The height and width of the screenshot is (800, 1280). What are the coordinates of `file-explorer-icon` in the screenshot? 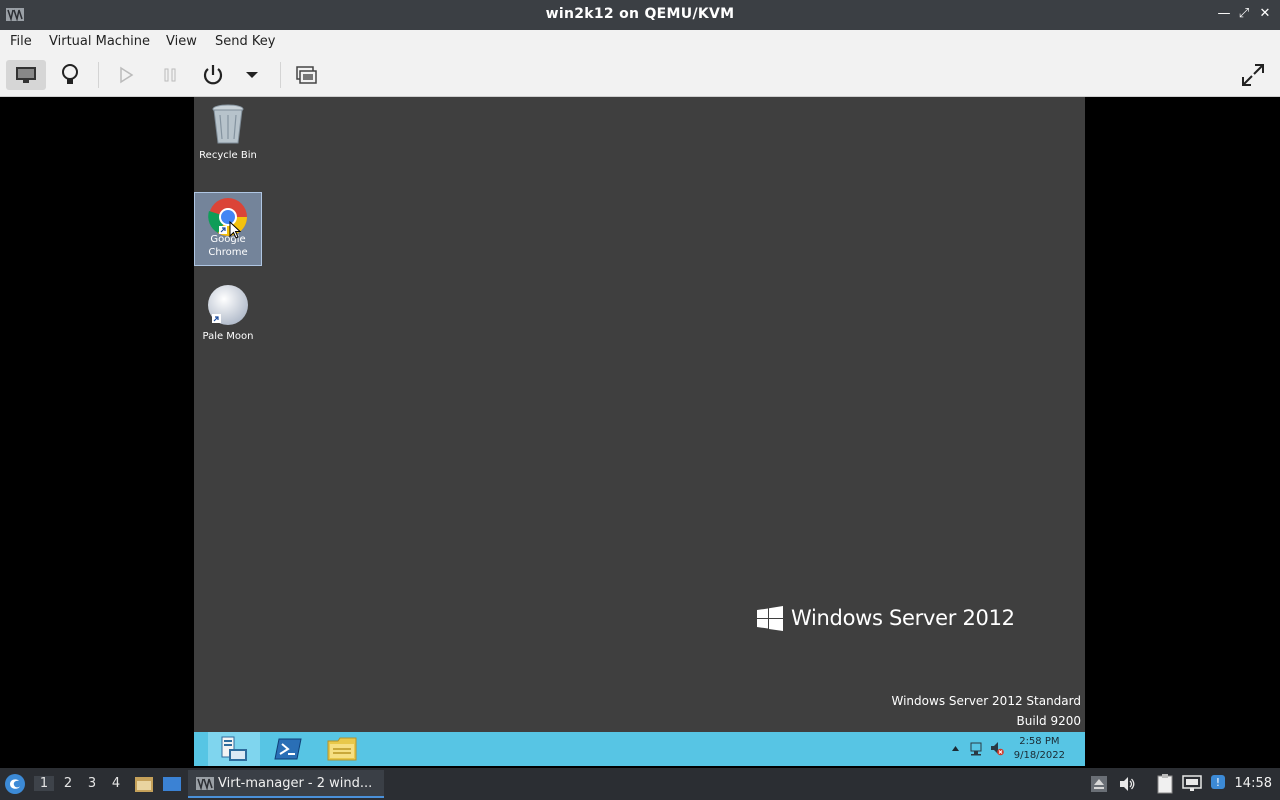 It's located at (342, 749).